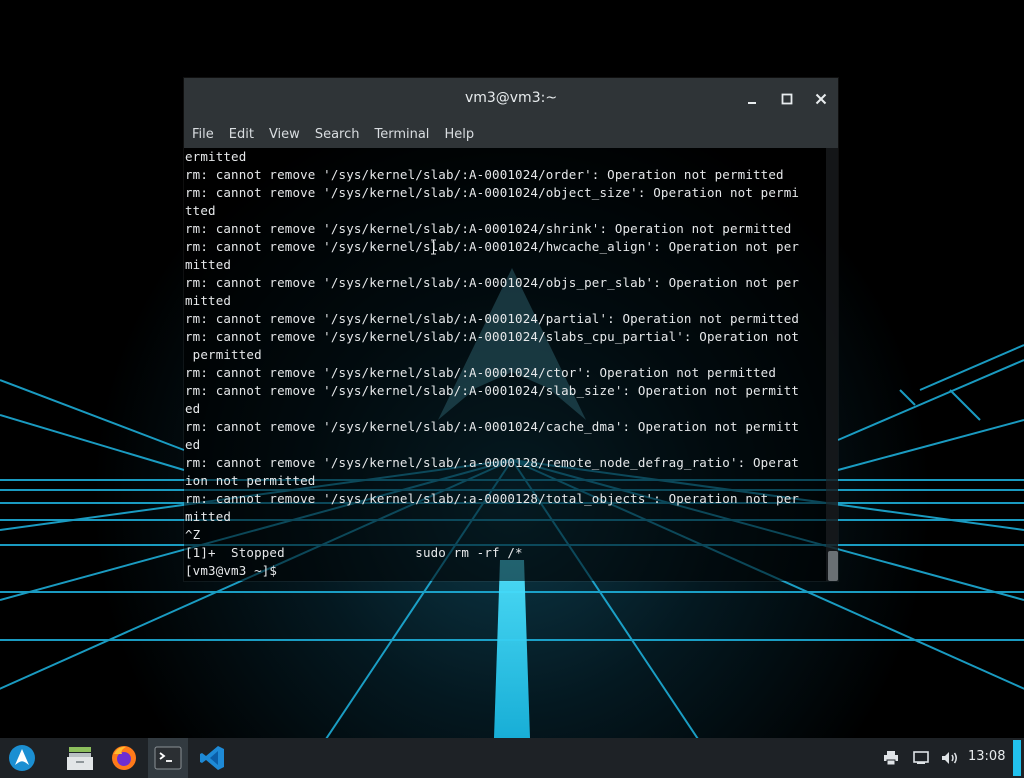 The height and width of the screenshot is (778, 1024). What do you see at coordinates (1017, 758) in the screenshot?
I see `show-desktop-button` at bounding box center [1017, 758].